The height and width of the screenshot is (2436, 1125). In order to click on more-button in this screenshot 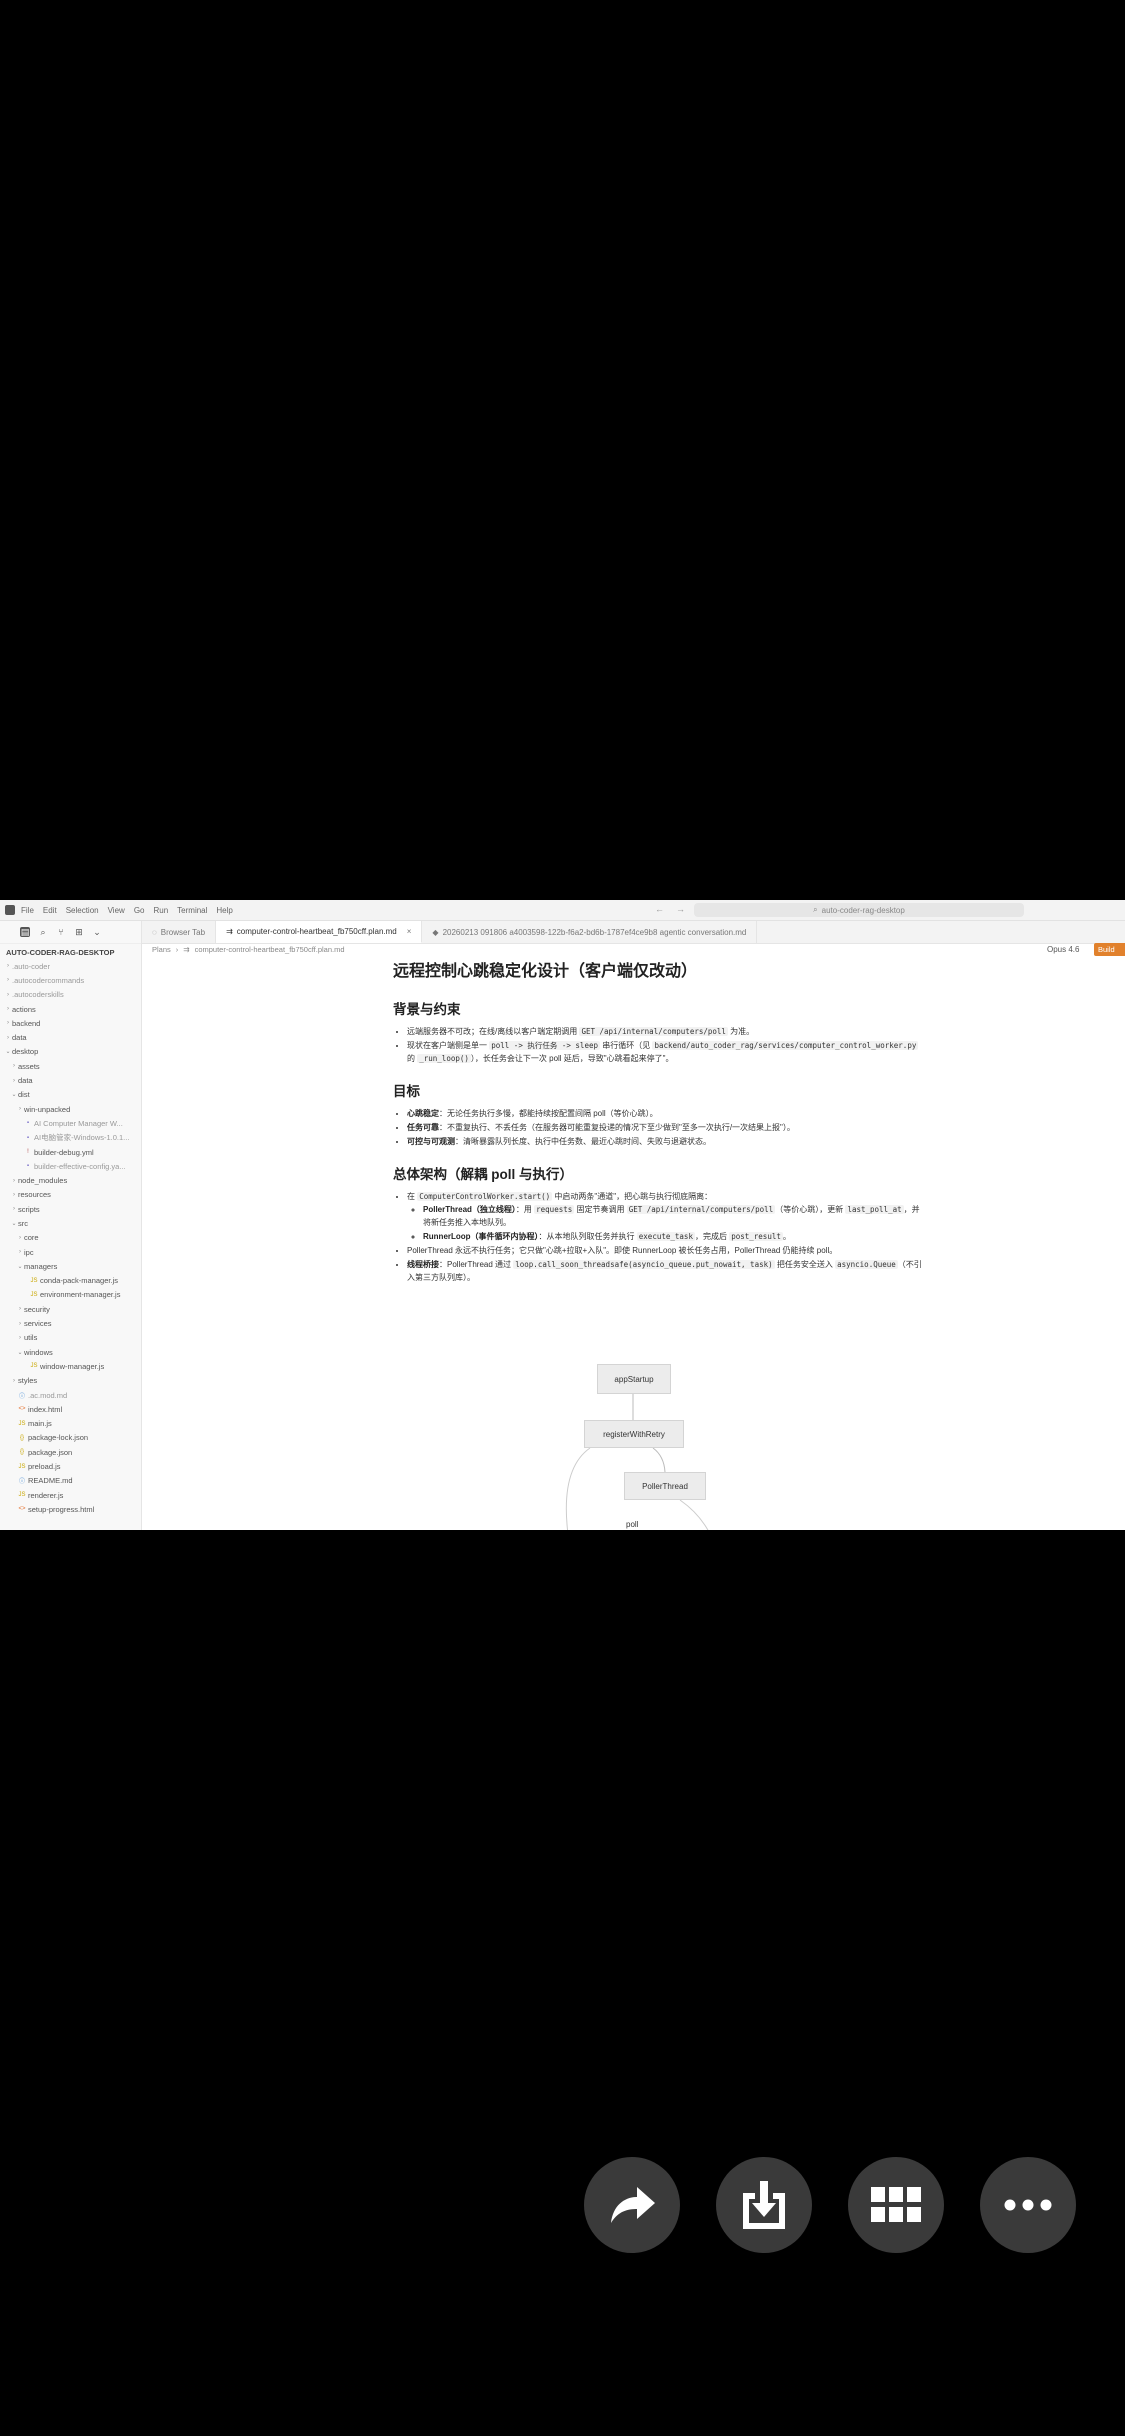, I will do `click(1028, 2205)`.